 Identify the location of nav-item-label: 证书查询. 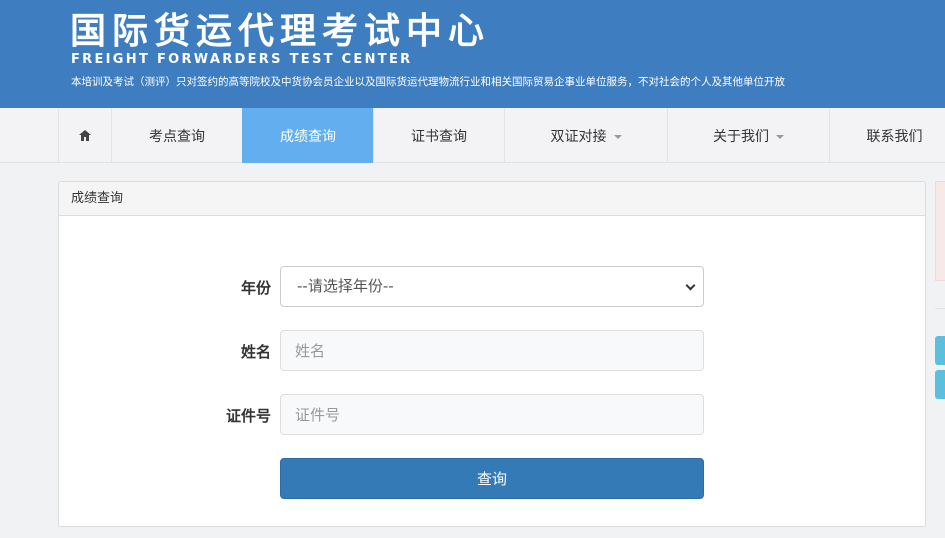
(439, 136).